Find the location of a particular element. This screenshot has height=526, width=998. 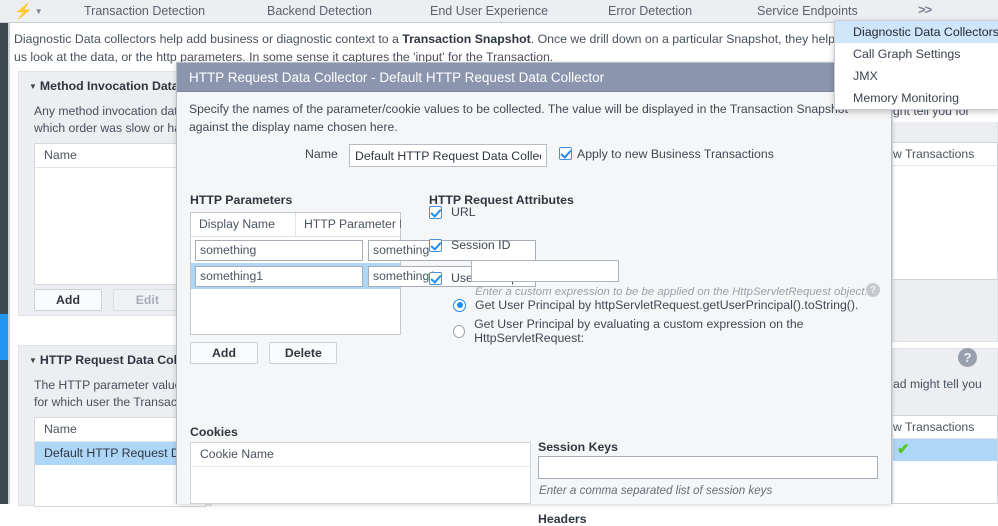

apply-to-new-business-transactions-label: Apply to new Business Transactions is located at coordinates (675, 154).